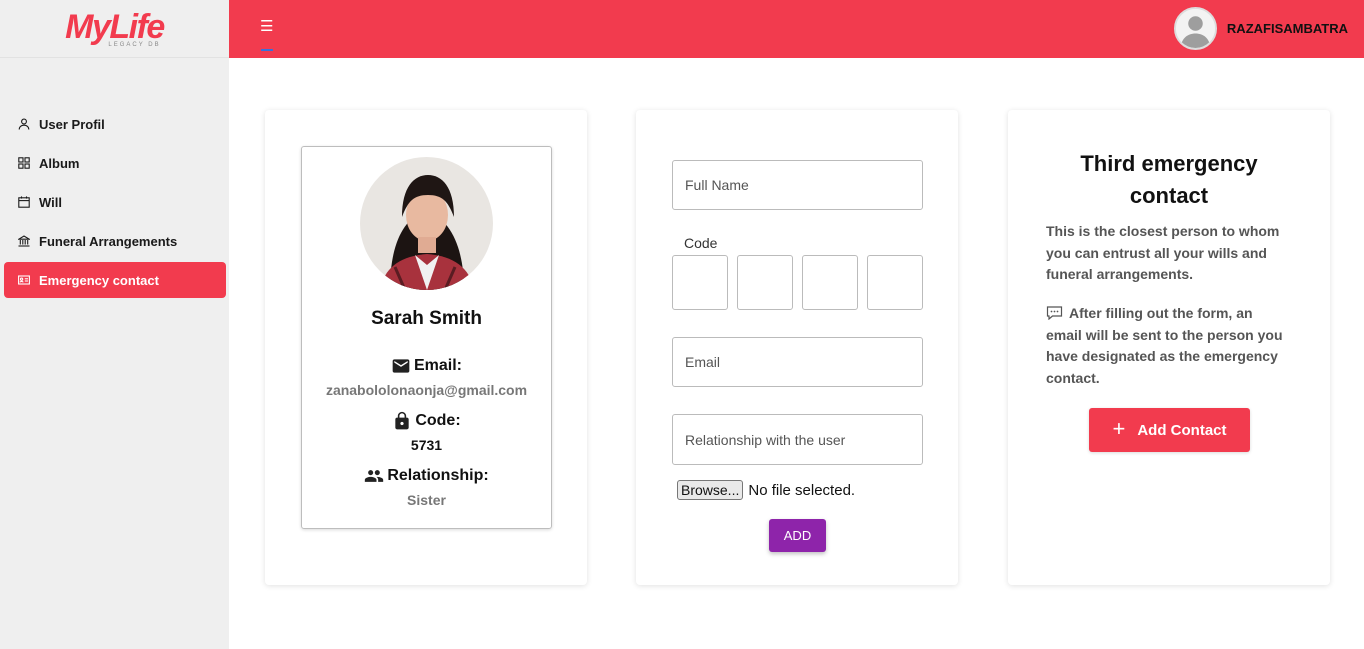 This screenshot has height=649, width=1364. What do you see at coordinates (108, 241) in the screenshot?
I see `sidebar-item-label: Funeral Arrangements` at bounding box center [108, 241].